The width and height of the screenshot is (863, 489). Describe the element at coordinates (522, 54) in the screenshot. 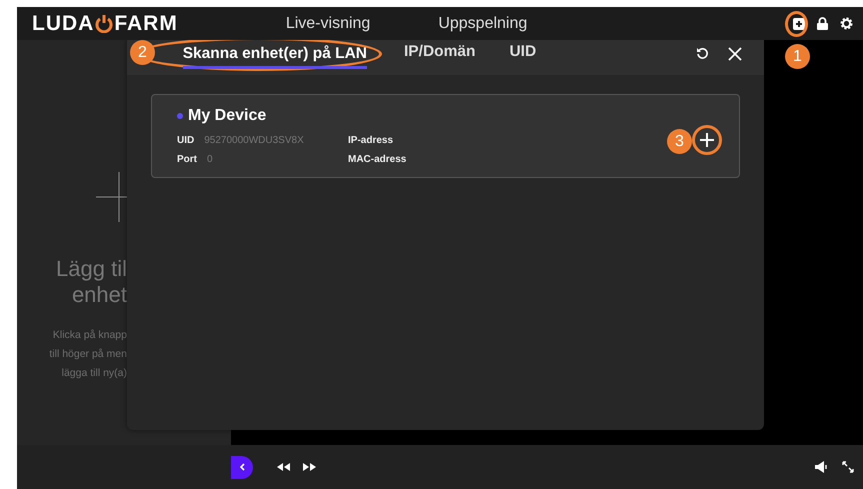

I see `dialog-tab: UID` at that location.